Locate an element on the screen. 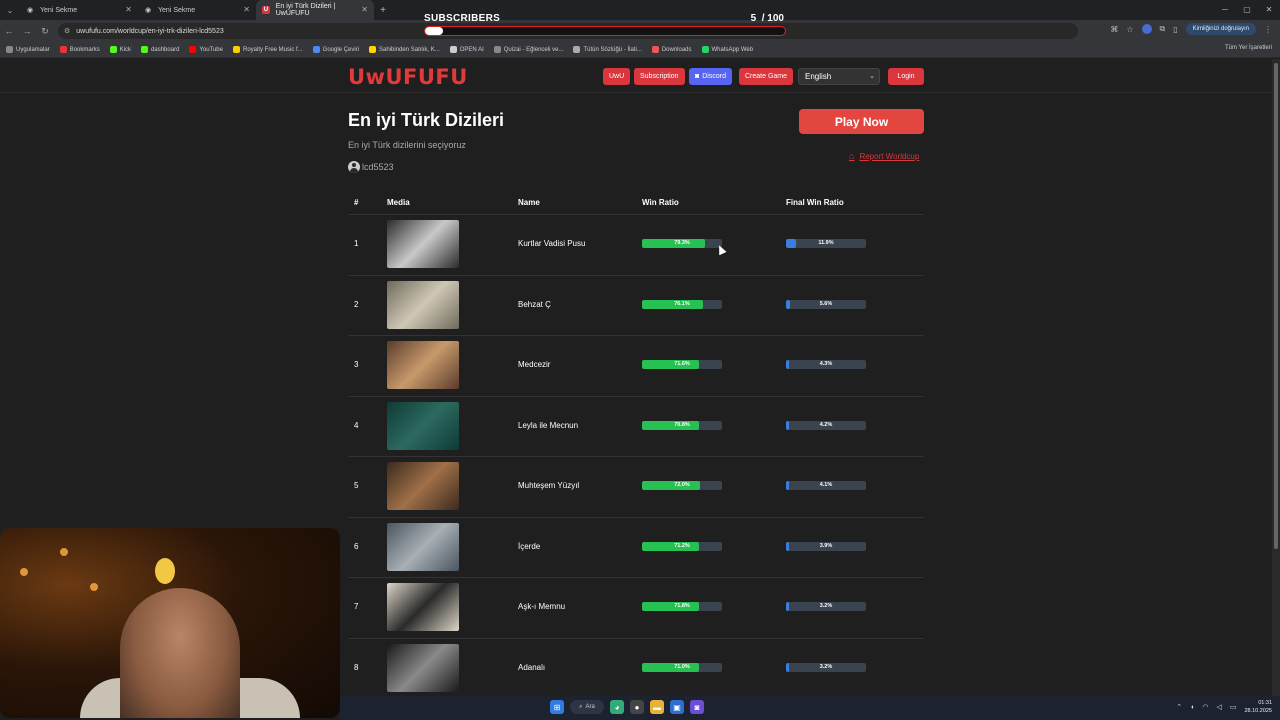 The image size is (1280, 720). bookmark-label: Kick is located at coordinates (125, 49).